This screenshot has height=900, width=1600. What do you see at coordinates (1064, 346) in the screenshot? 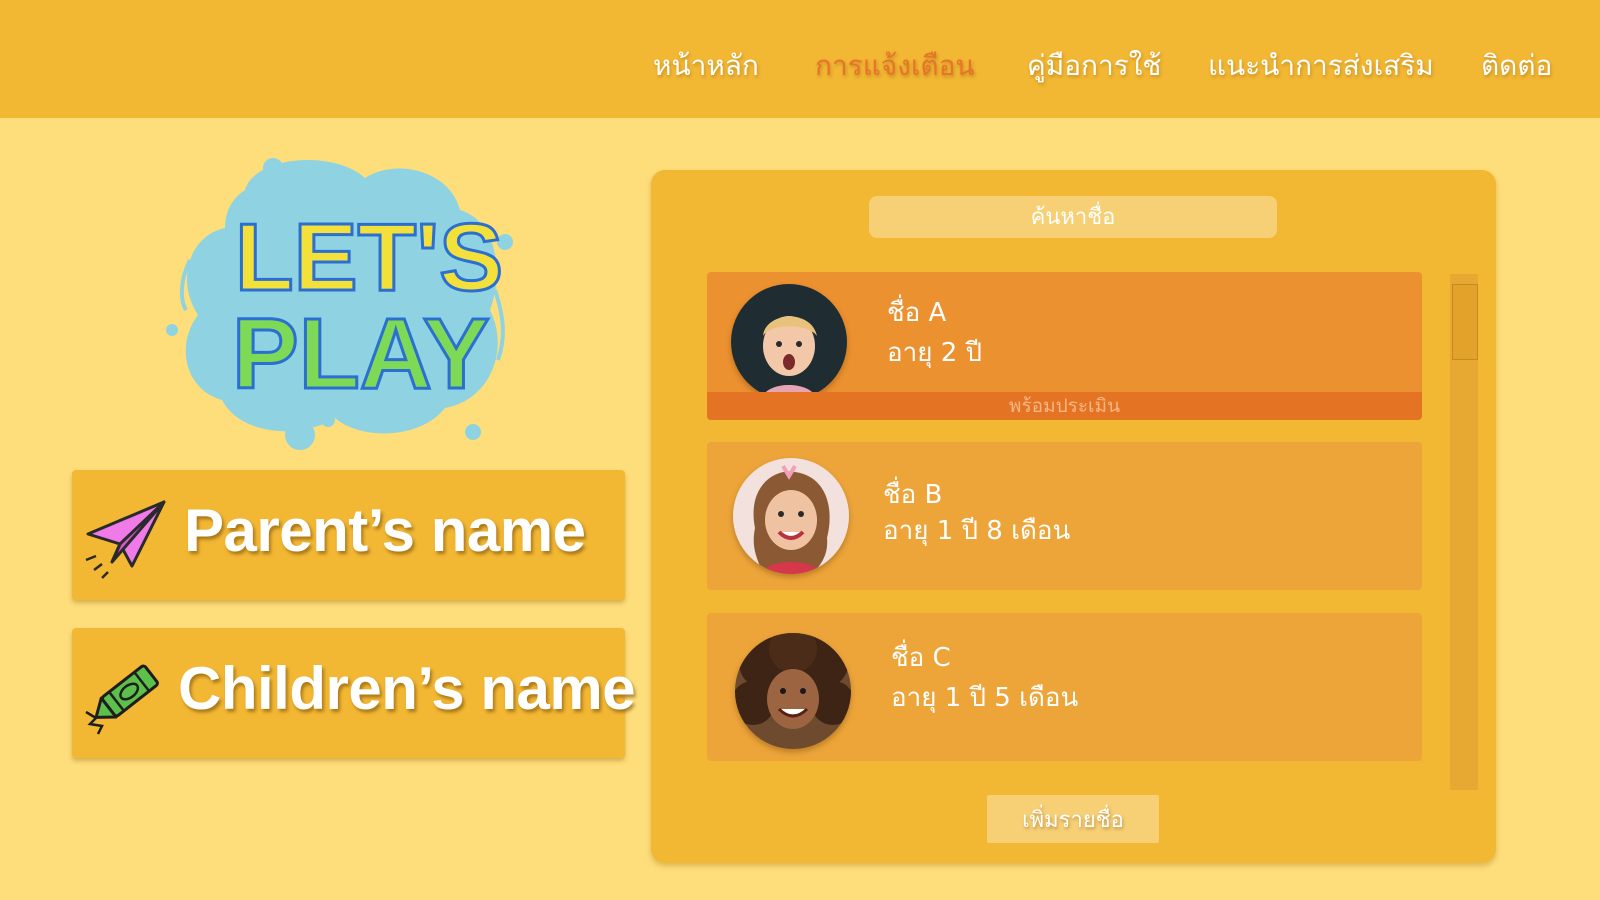
I see `child-card-a: ชื่อ A อายุ 2 ปี พร้อมประเมิน` at bounding box center [1064, 346].